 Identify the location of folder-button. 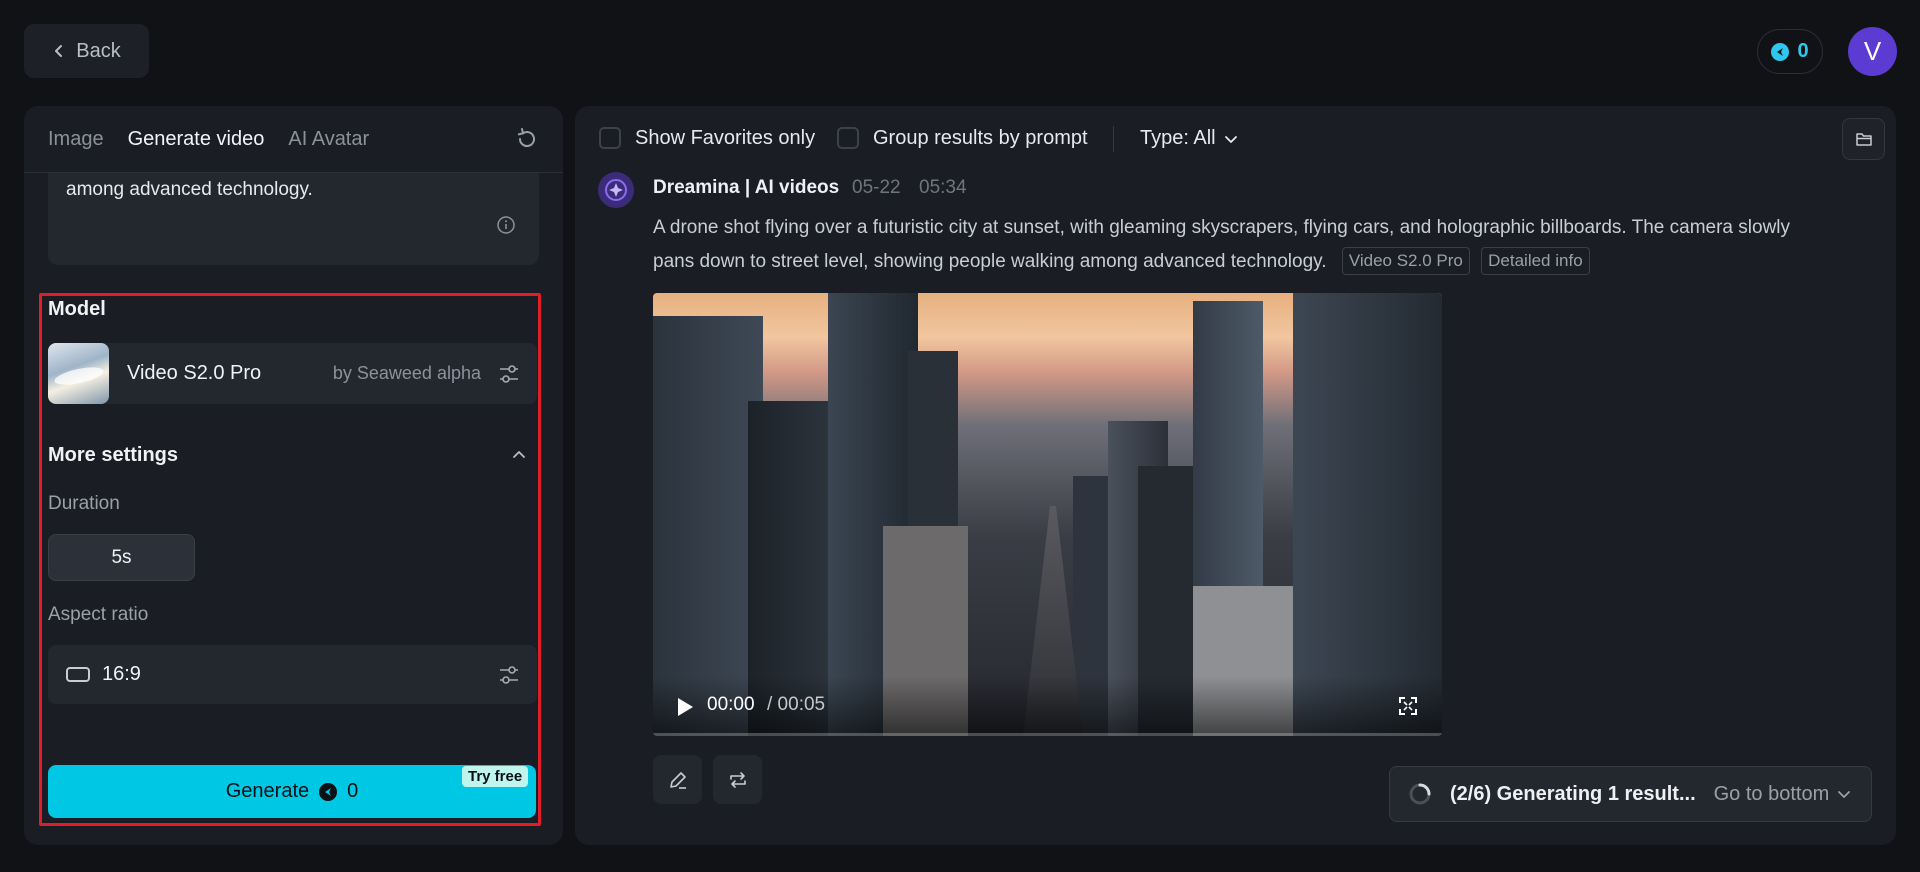
(1863, 139).